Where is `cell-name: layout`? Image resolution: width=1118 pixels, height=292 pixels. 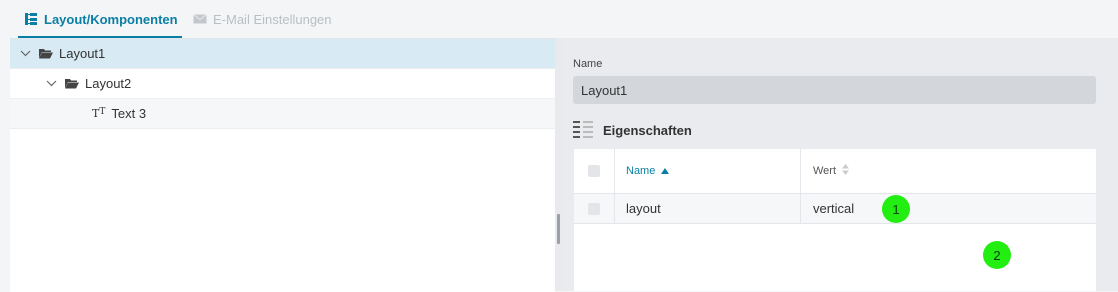 cell-name: layout is located at coordinates (708, 208).